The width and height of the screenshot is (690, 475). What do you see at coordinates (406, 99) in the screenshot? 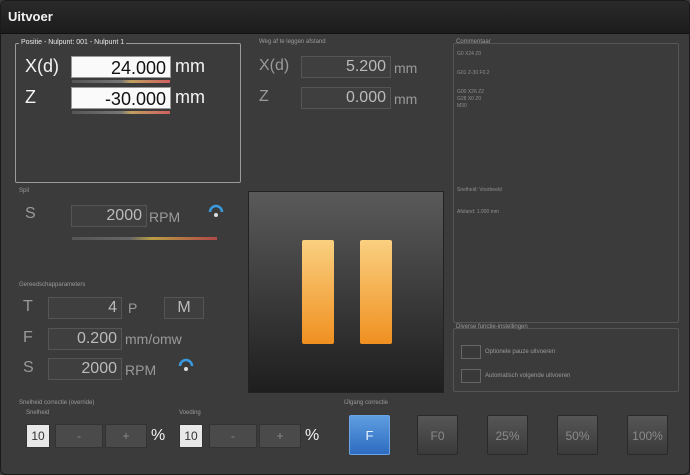
I see `distance-z-unit: mm` at bounding box center [406, 99].